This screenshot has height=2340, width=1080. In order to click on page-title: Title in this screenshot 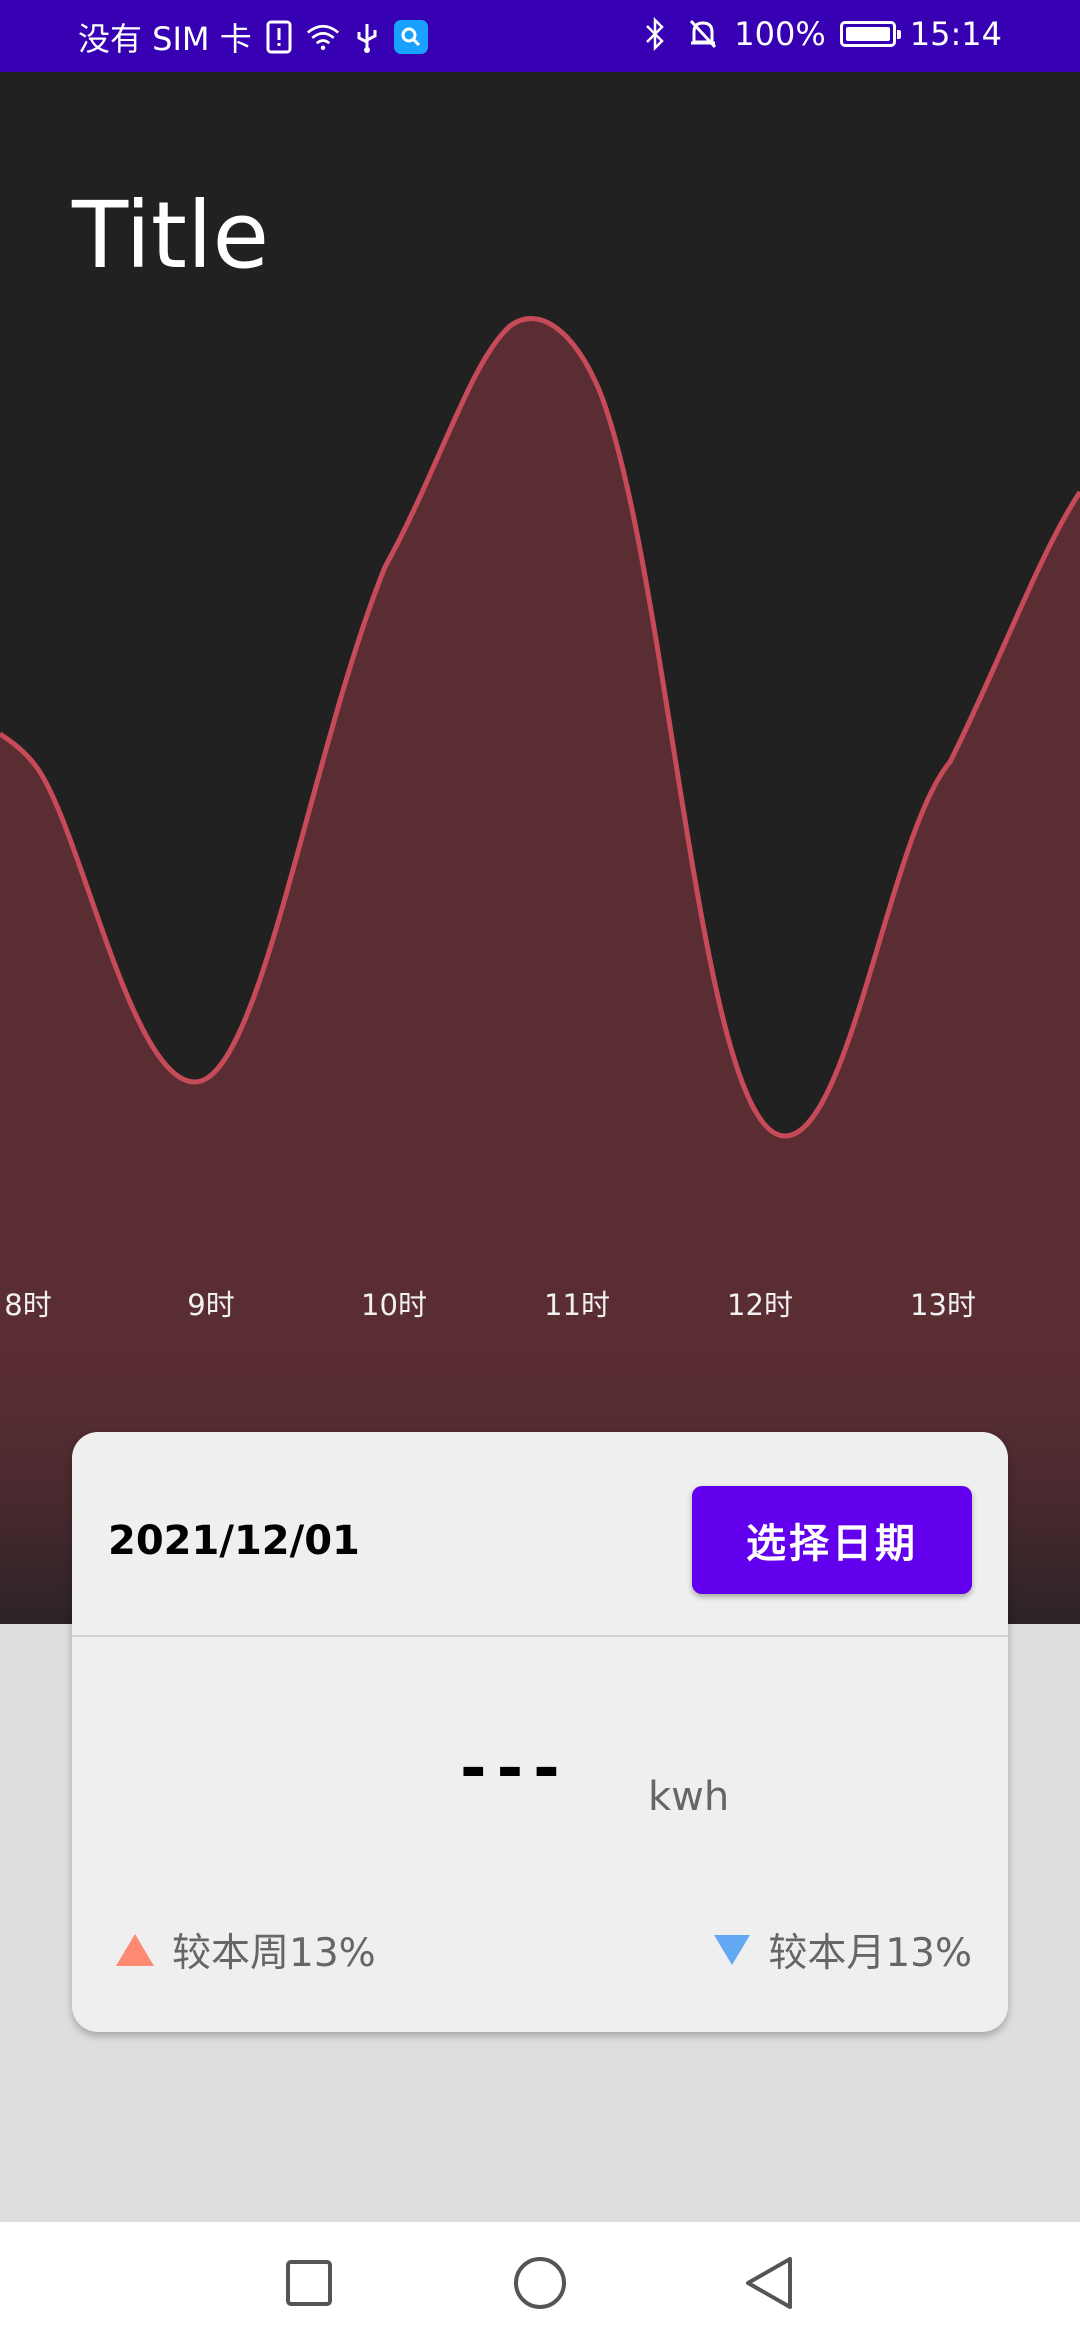, I will do `click(171, 235)`.